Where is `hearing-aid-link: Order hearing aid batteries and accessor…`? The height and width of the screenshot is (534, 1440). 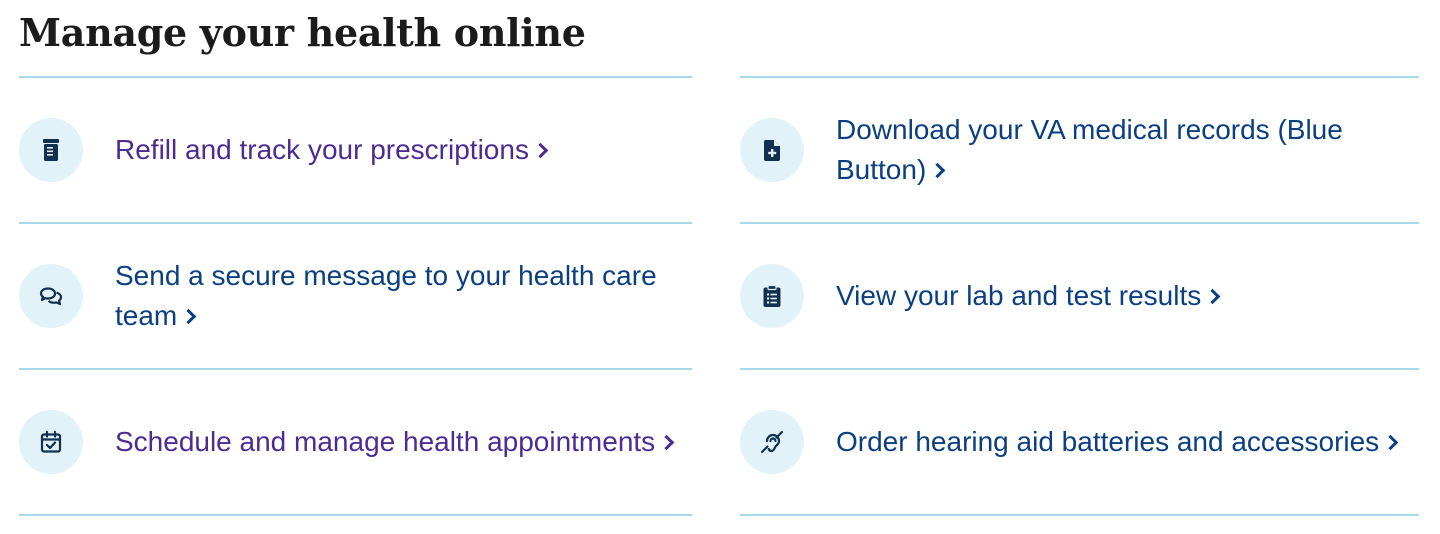
hearing-aid-link: Order hearing aid batteries and accessor… is located at coordinates (1079, 442).